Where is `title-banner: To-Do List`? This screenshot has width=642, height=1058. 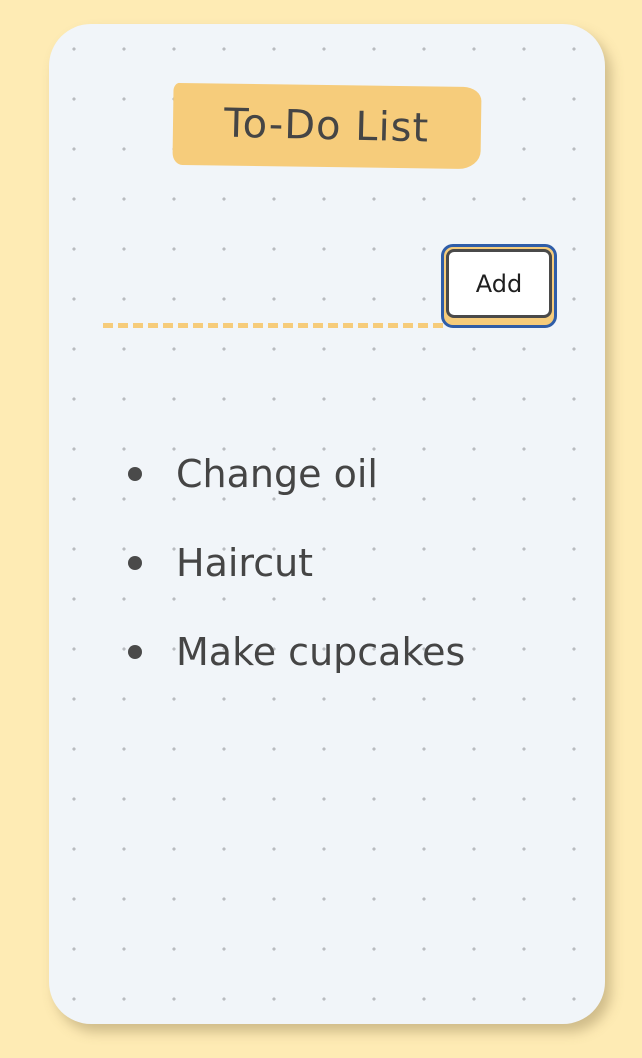
title-banner: To-Do List is located at coordinates (327, 126).